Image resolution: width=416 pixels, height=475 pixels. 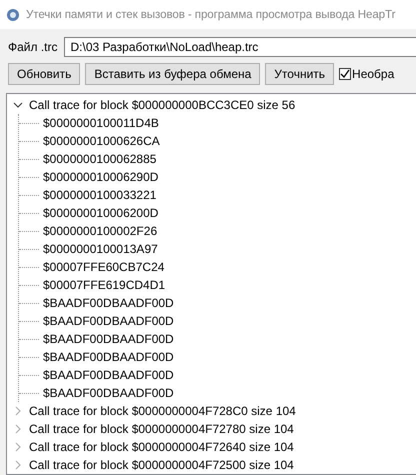 I want to click on toolbar-button: Обновить, so click(x=44, y=74).